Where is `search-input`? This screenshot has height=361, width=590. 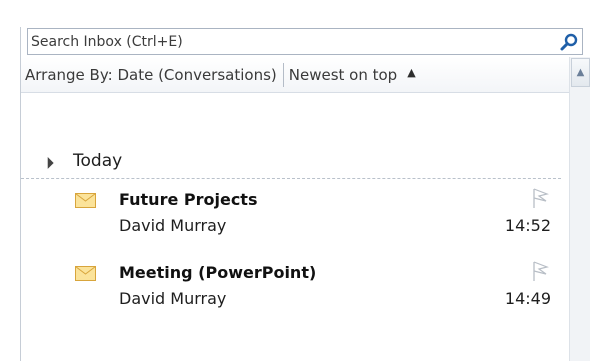
search-input is located at coordinates (289, 41).